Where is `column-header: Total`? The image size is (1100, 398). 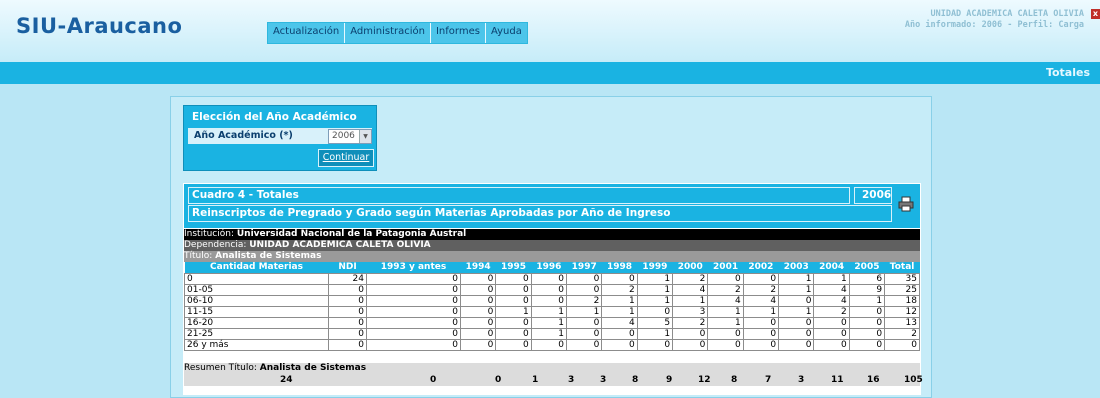 column-header: Total is located at coordinates (902, 268).